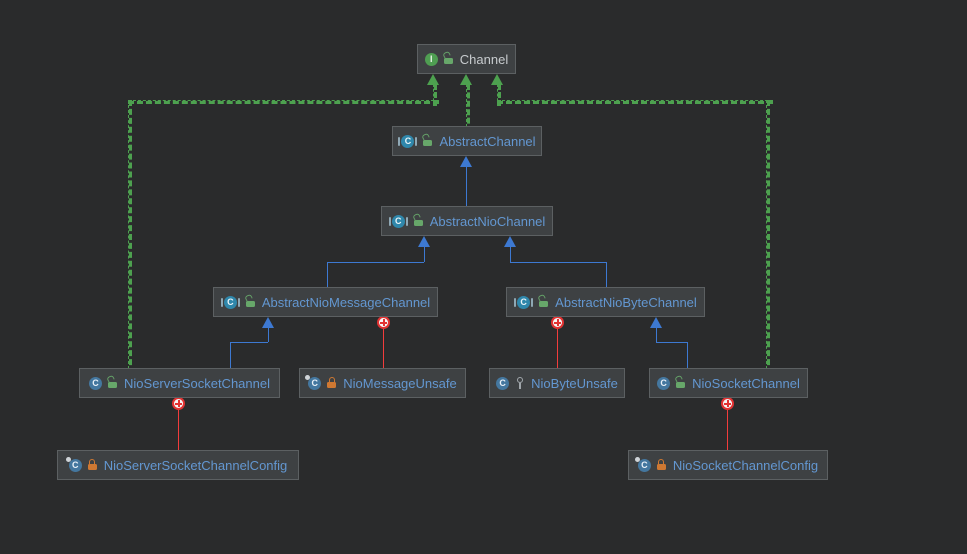 The image size is (967, 554). I want to click on class-node-channel: I Channel, so click(466, 59).